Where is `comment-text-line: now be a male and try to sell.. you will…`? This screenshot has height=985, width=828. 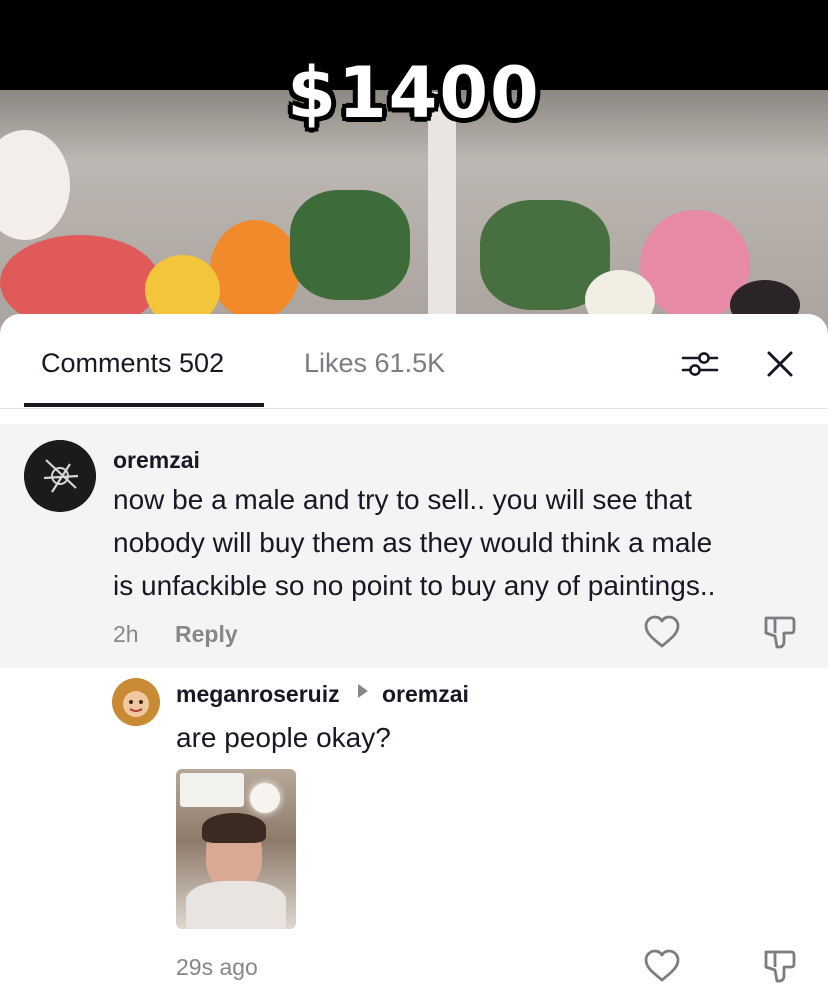
comment-text-line: now be a male and try to sell.. you will… is located at coordinates (402, 499).